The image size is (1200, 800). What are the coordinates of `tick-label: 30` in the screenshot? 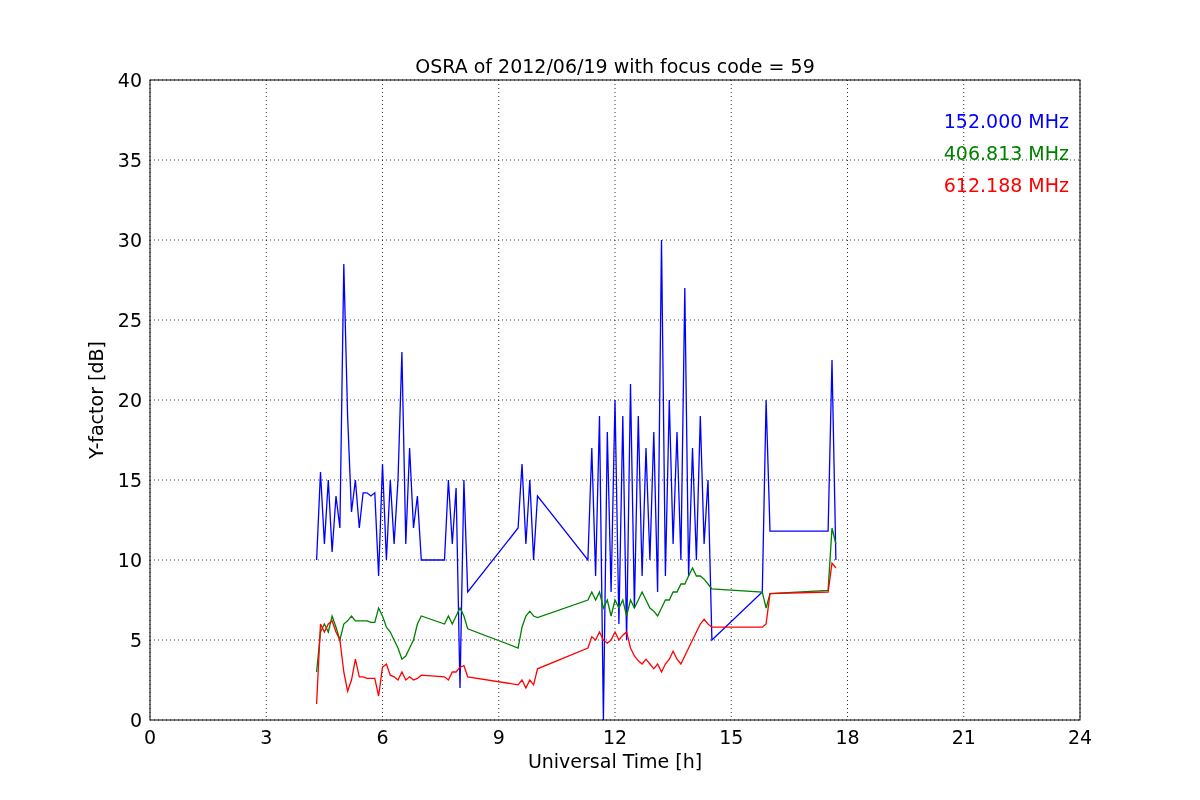 It's located at (129, 240).